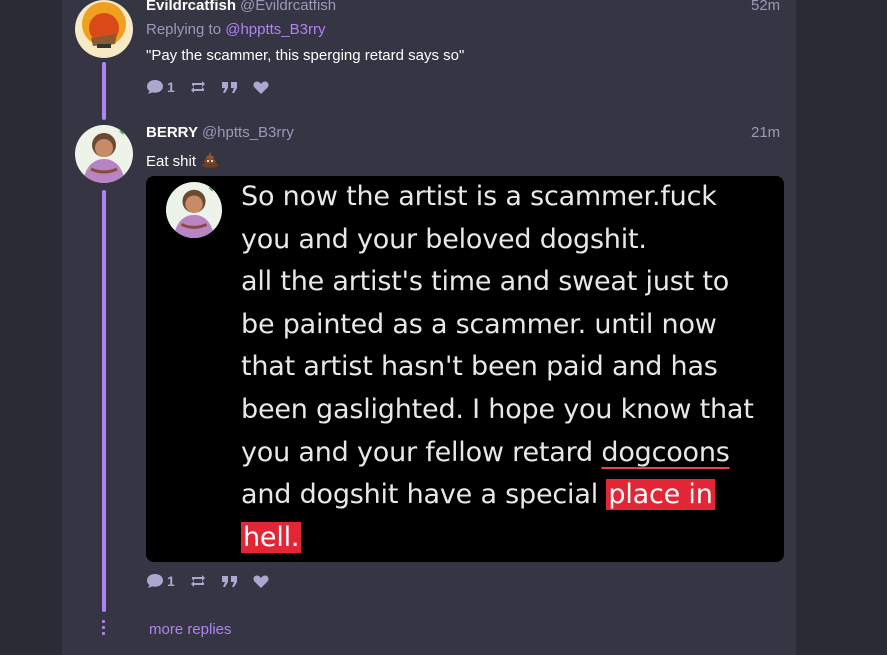 This screenshot has height=655, width=887. What do you see at coordinates (190, 629) in the screenshot?
I see `more-replies-link: more replies` at bounding box center [190, 629].